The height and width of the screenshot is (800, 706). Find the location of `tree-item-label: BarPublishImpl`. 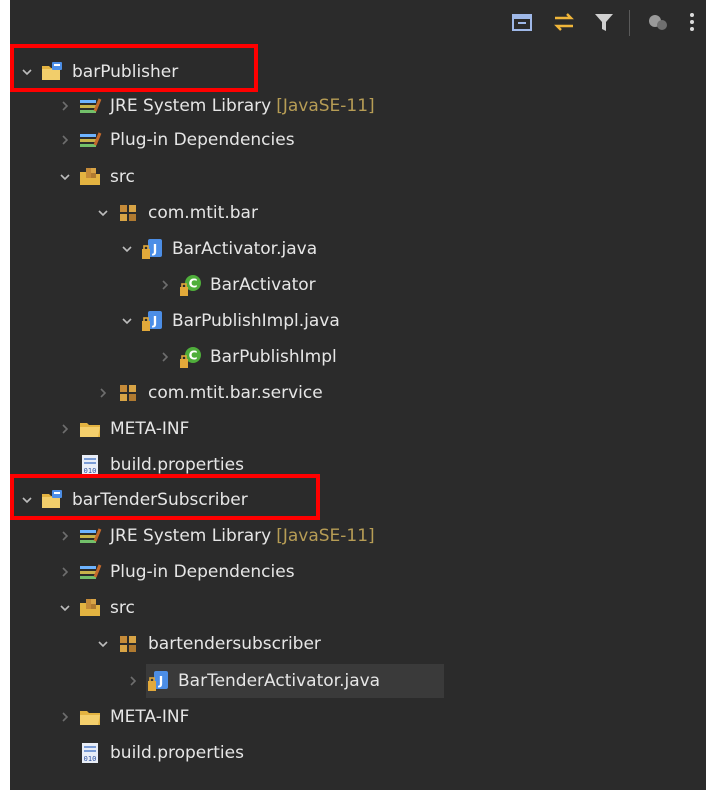

tree-item-label: BarPublishImpl is located at coordinates (273, 357).